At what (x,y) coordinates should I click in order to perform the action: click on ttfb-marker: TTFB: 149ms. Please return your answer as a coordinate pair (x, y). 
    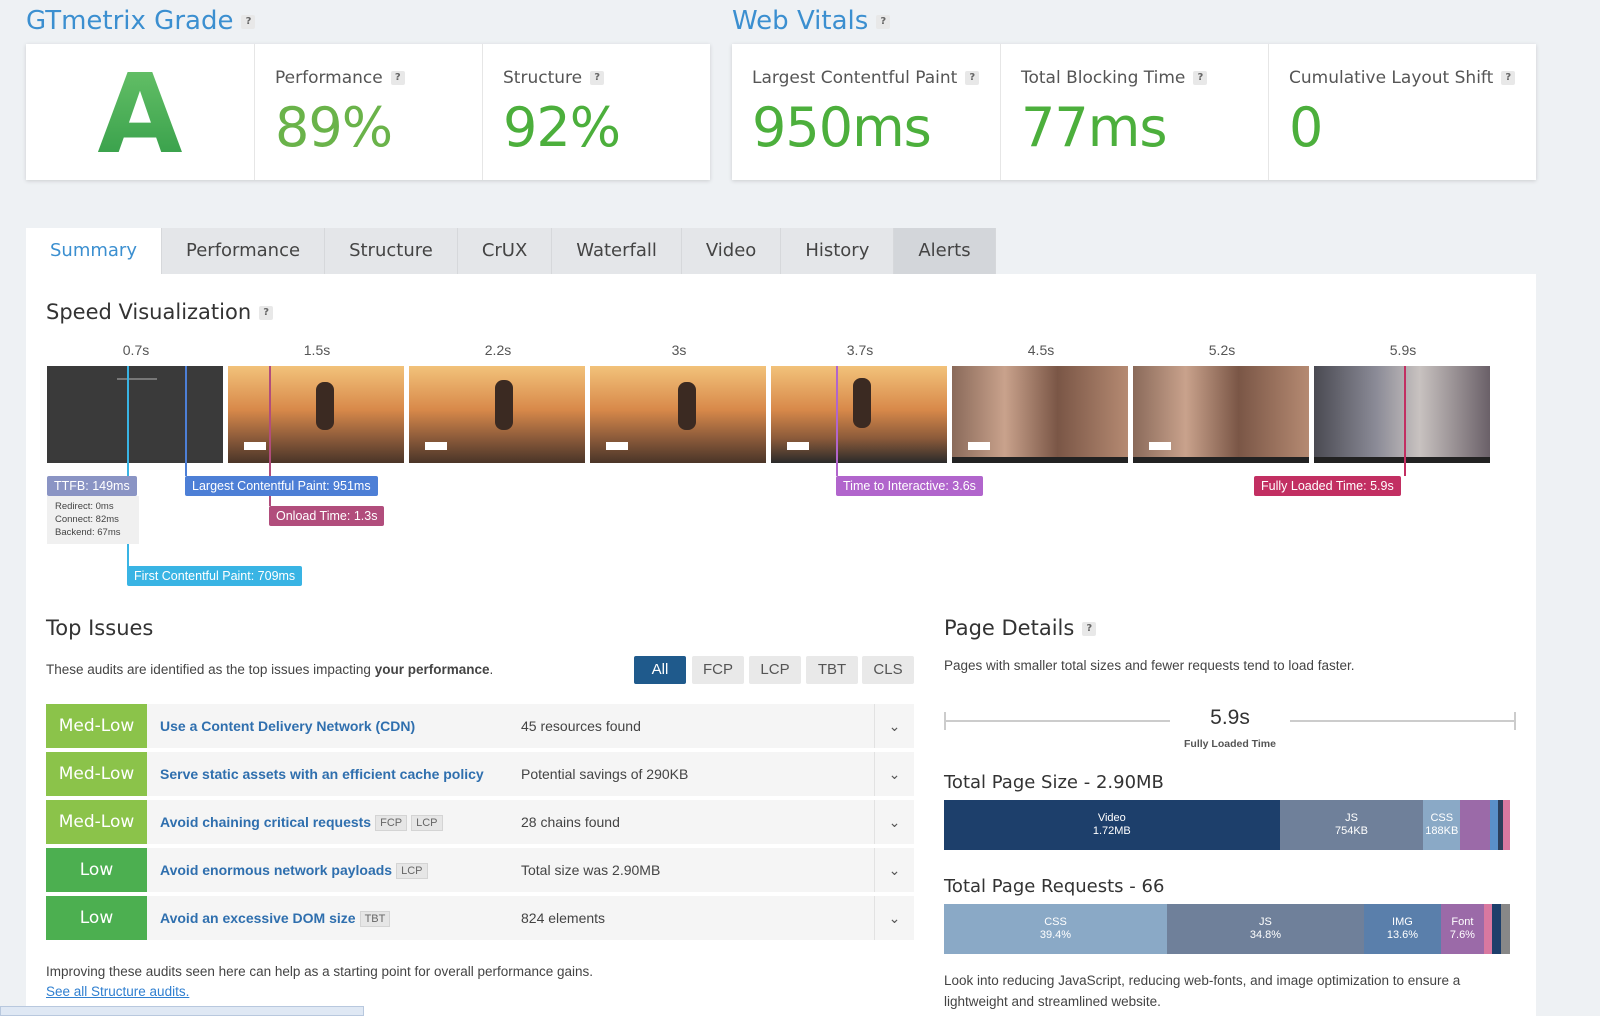
    Looking at the image, I should click on (92, 486).